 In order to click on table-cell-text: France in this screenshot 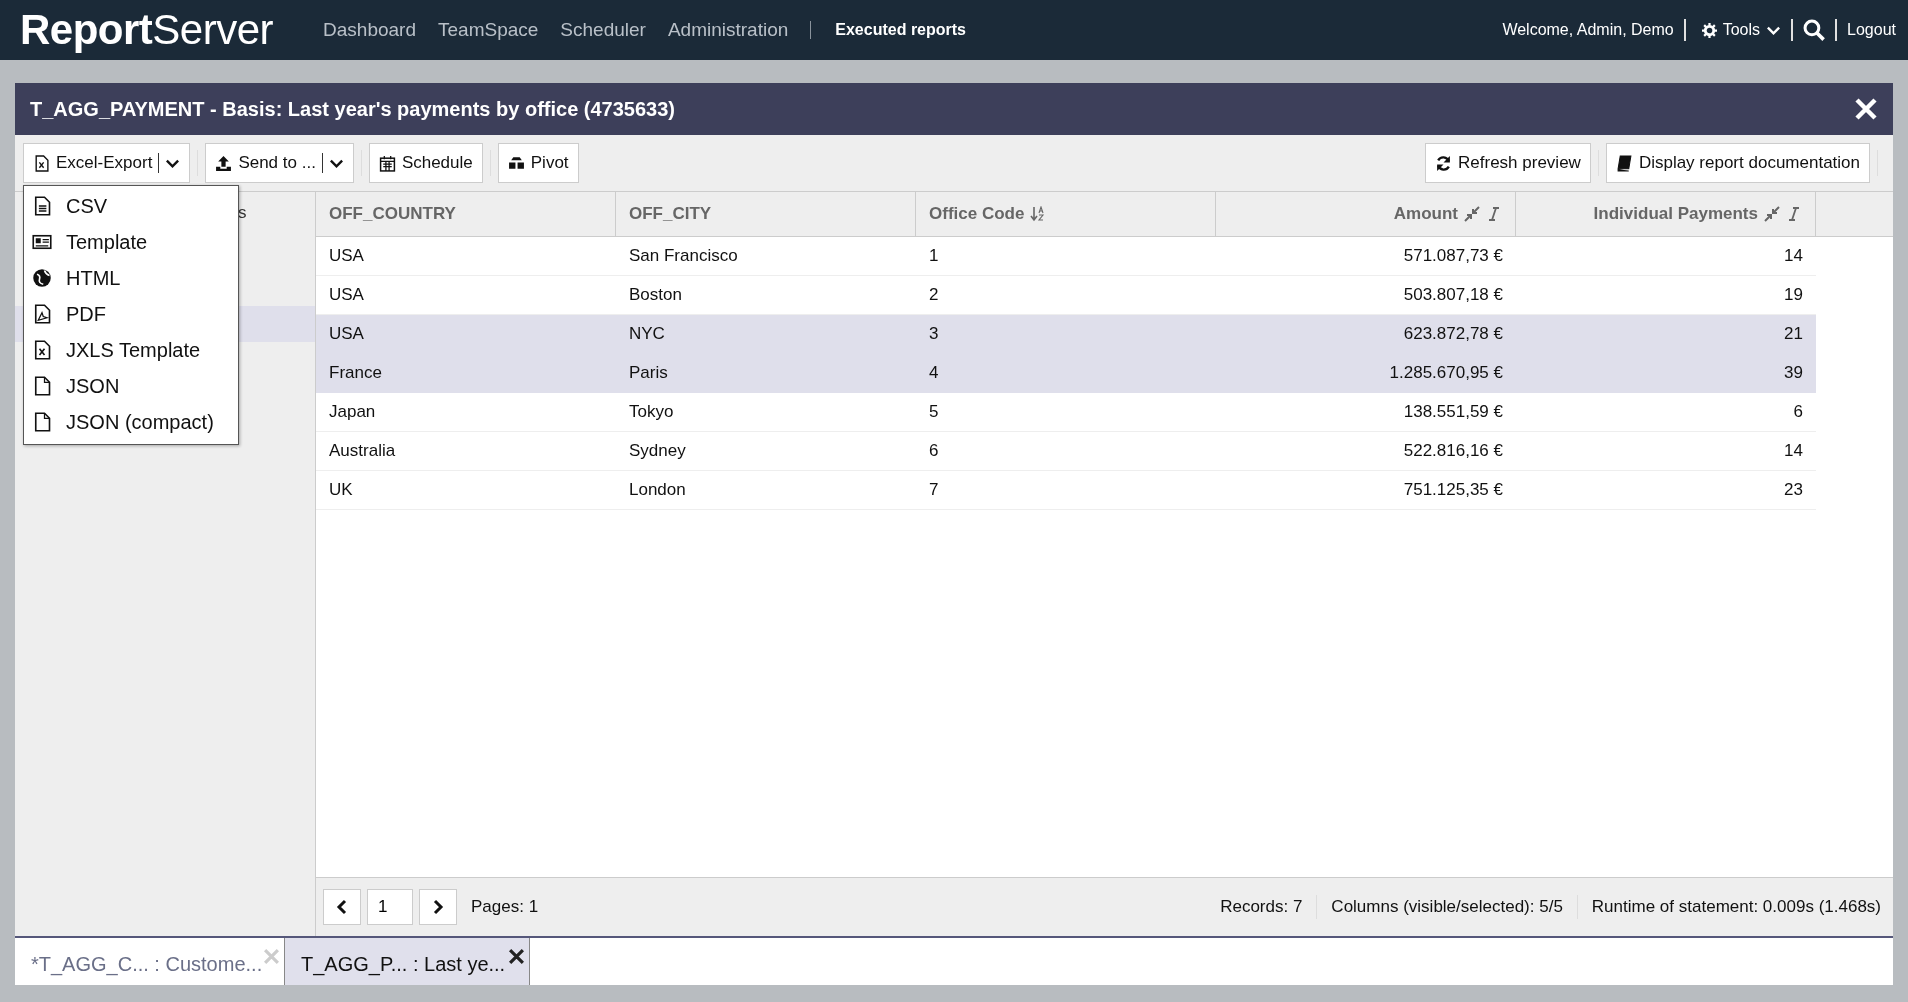, I will do `click(355, 373)`.